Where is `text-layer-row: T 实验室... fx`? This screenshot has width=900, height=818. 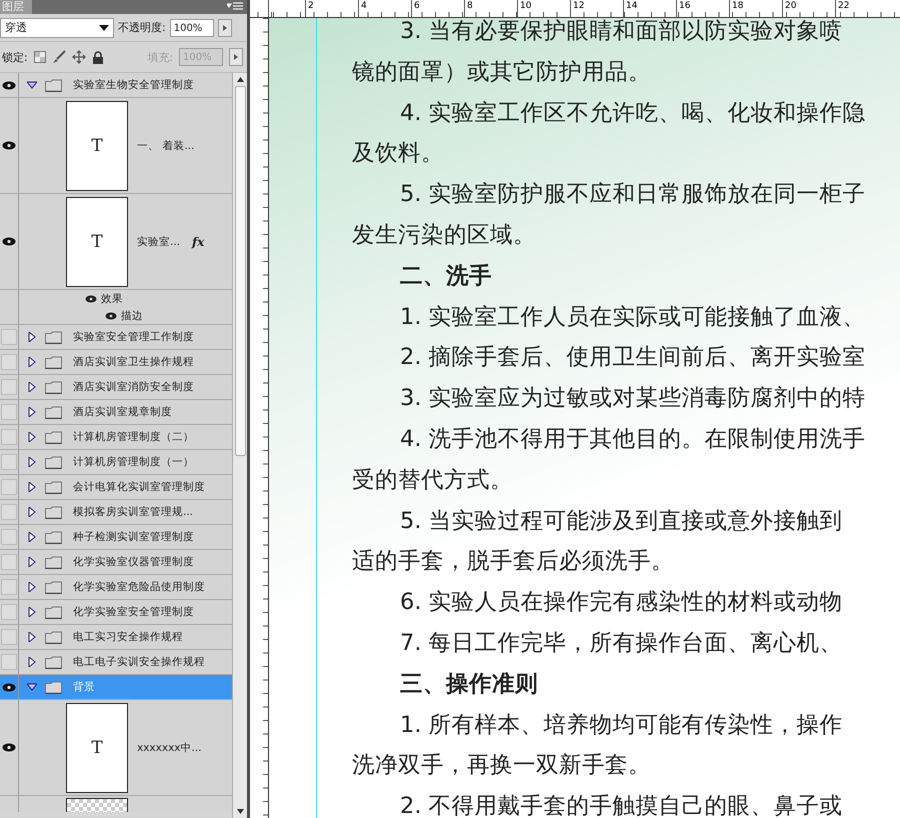 text-layer-row: T 实验室... fx is located at coordinates (116, 242).